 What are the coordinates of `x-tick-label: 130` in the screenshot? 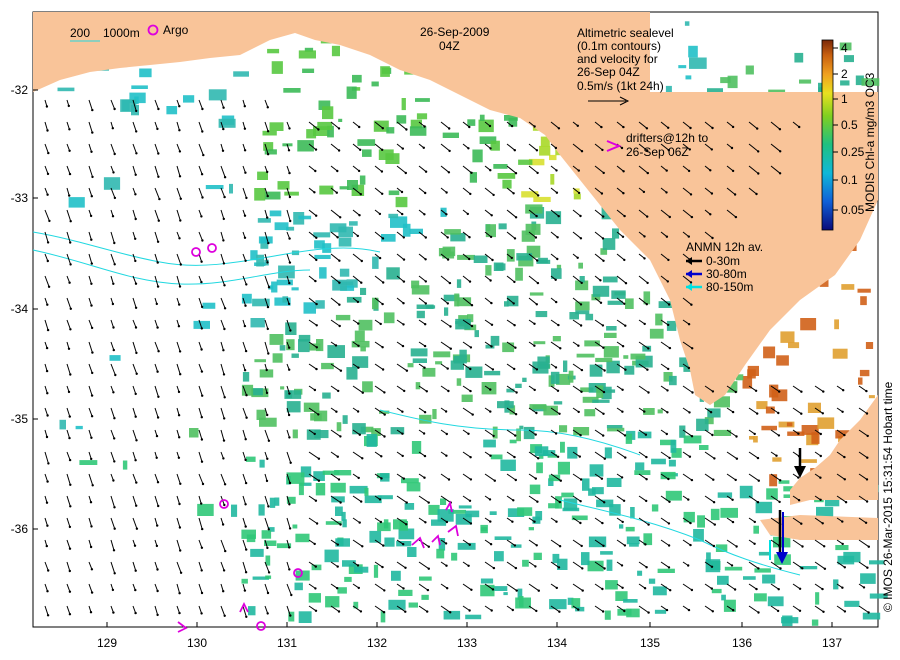 It's located at (197, 643).